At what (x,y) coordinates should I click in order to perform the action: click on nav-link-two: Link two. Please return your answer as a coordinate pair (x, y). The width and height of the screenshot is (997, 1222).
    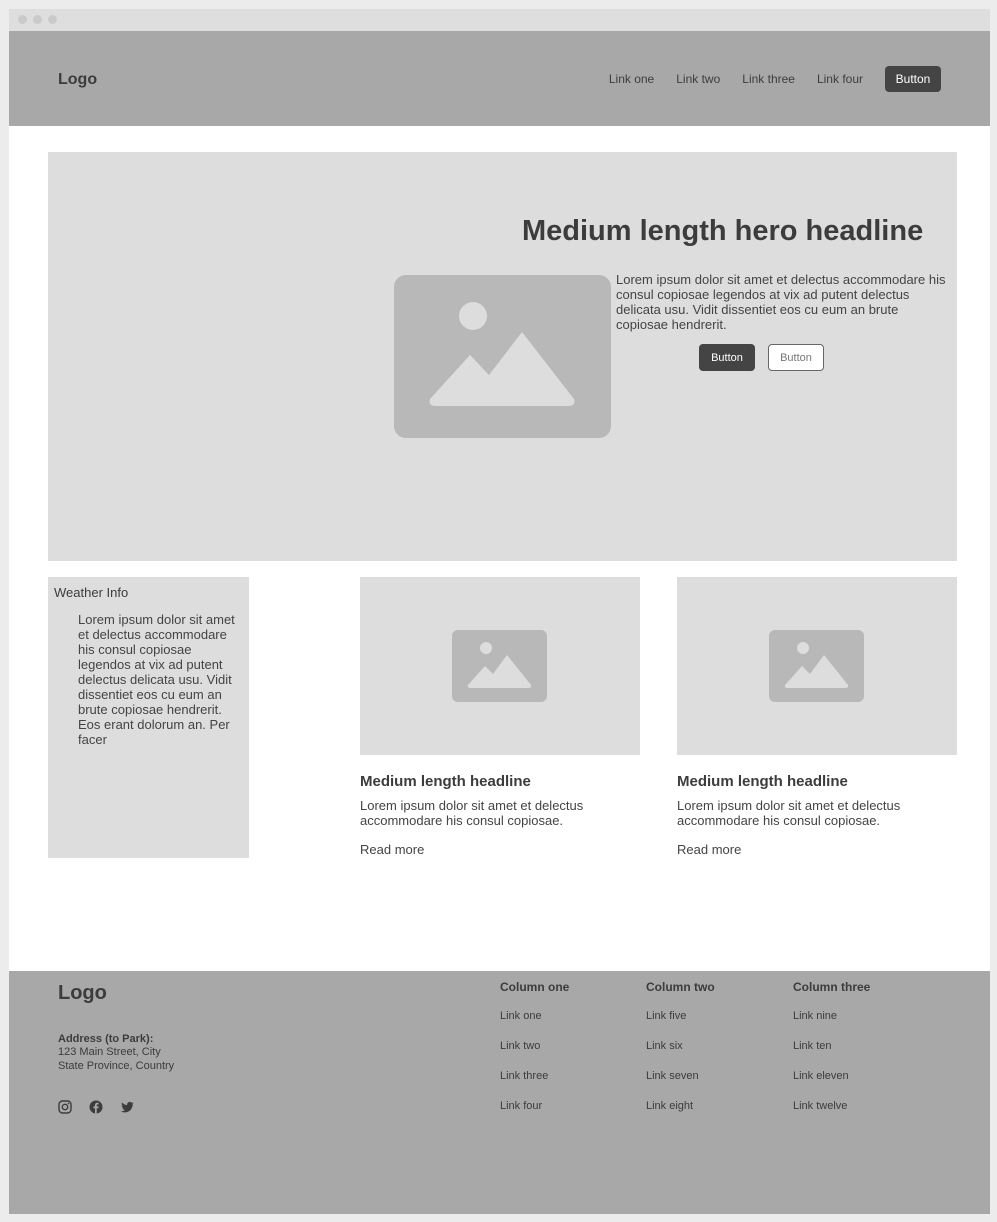
    Looking at the image, I should click on (698, 79).